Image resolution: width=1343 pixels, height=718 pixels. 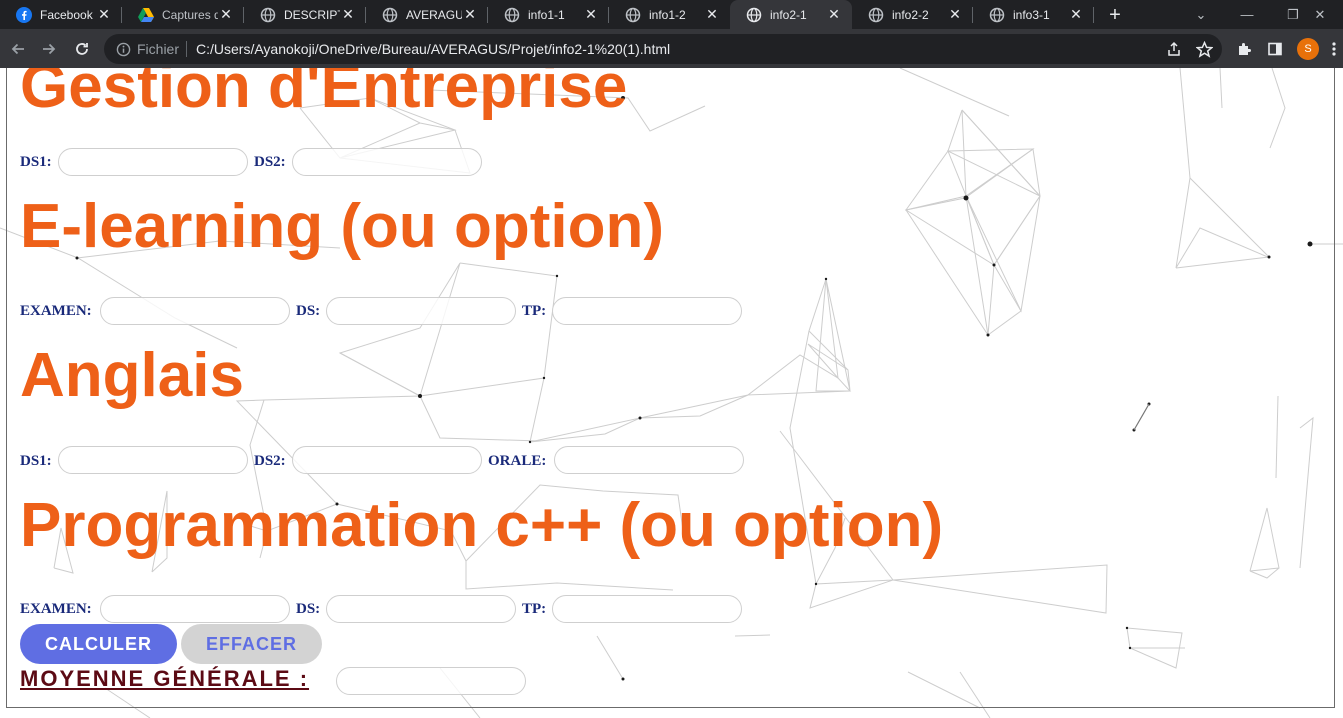 I want to click on subject-title: Programmation c++ (ou option), so click(x=482, y=525).